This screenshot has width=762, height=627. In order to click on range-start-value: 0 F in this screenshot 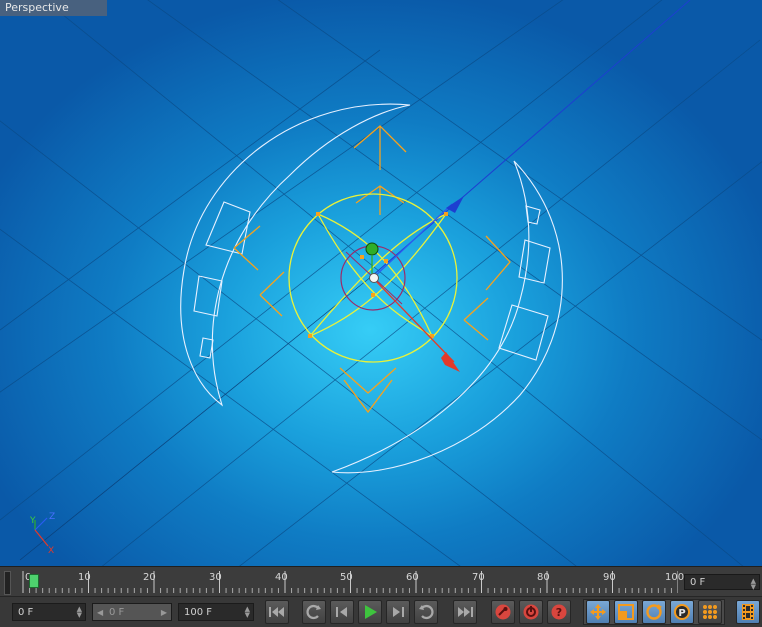, I will do `click(117, 612)`.